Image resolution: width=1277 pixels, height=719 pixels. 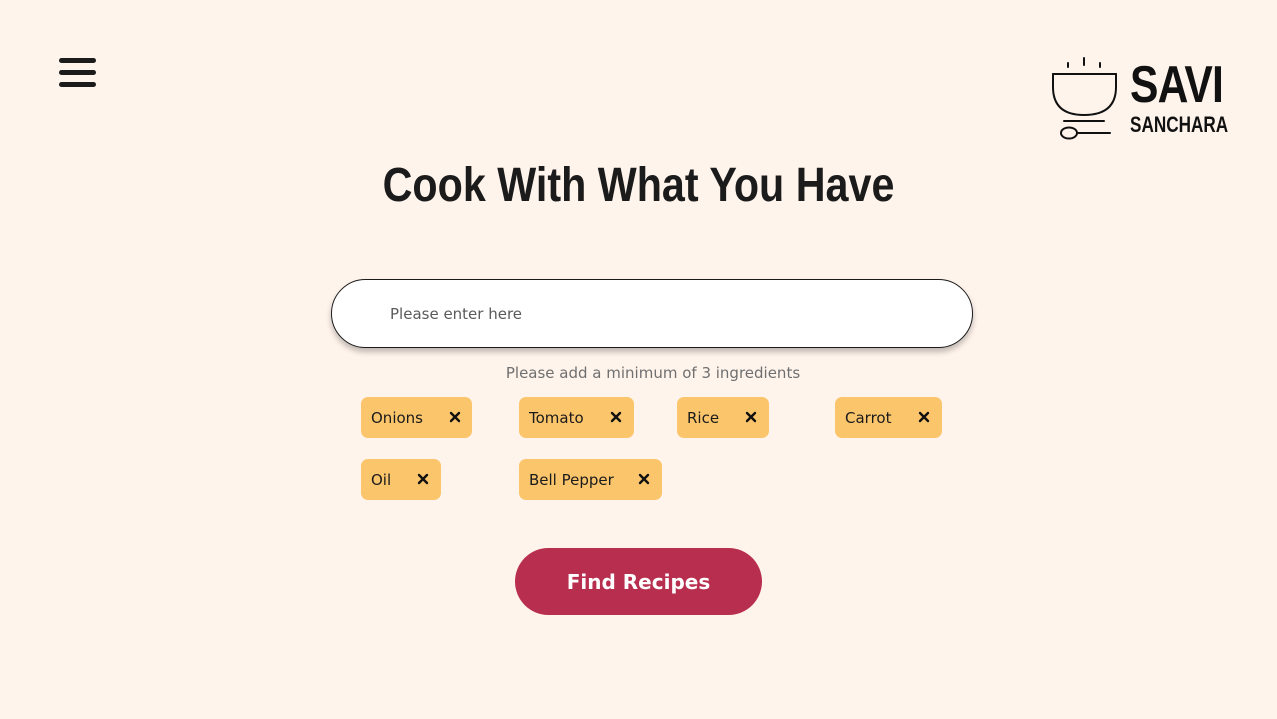 I want to click on brand-logo: SAVI SANCHARA, so click(x=1142, y=100).